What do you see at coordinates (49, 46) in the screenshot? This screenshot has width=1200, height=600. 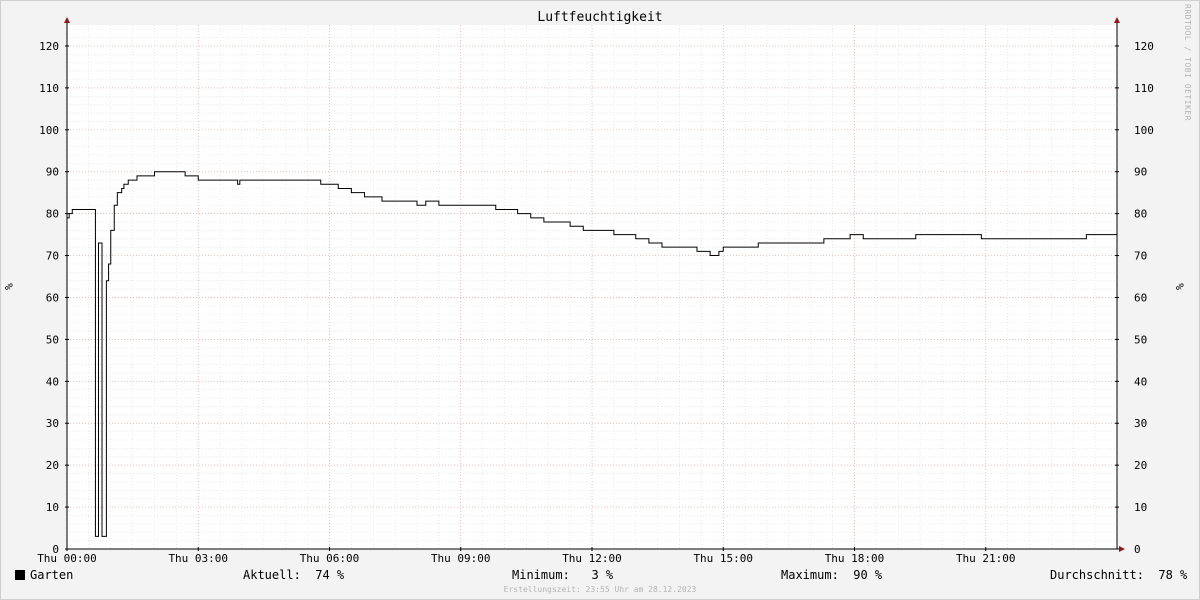 I see `y-tick-label-left: 120` at bounding box center [49, 46].